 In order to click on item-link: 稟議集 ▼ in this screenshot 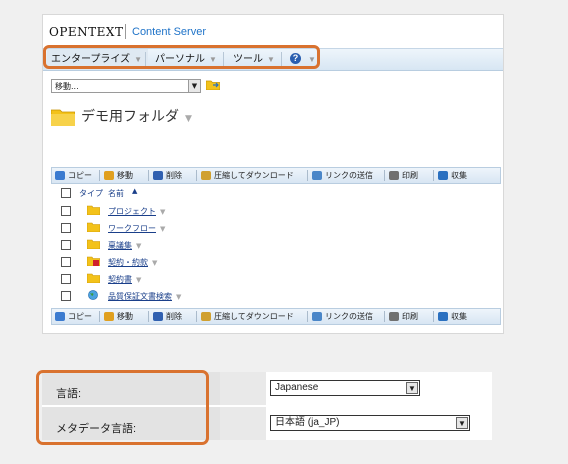, I will do `click(124, 245)`.